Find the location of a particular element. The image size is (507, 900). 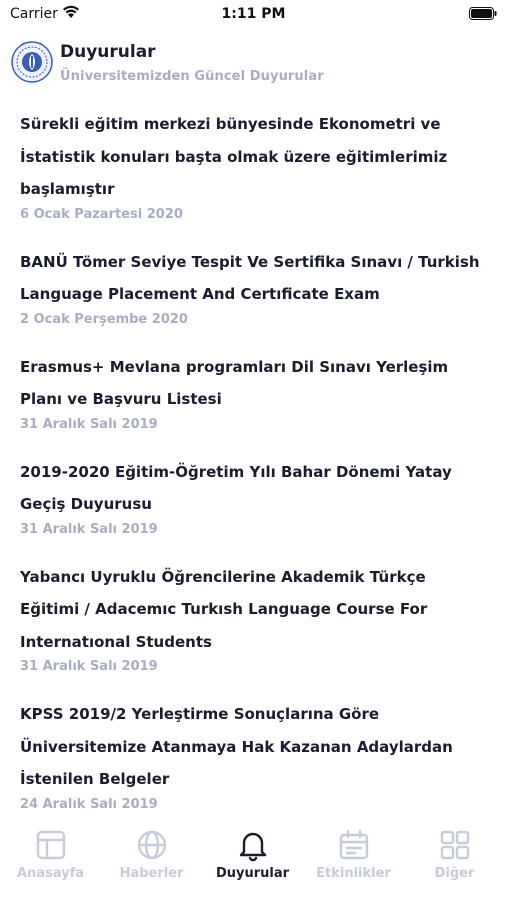

tab-label: Haberler is located at coordinates (151, 873).